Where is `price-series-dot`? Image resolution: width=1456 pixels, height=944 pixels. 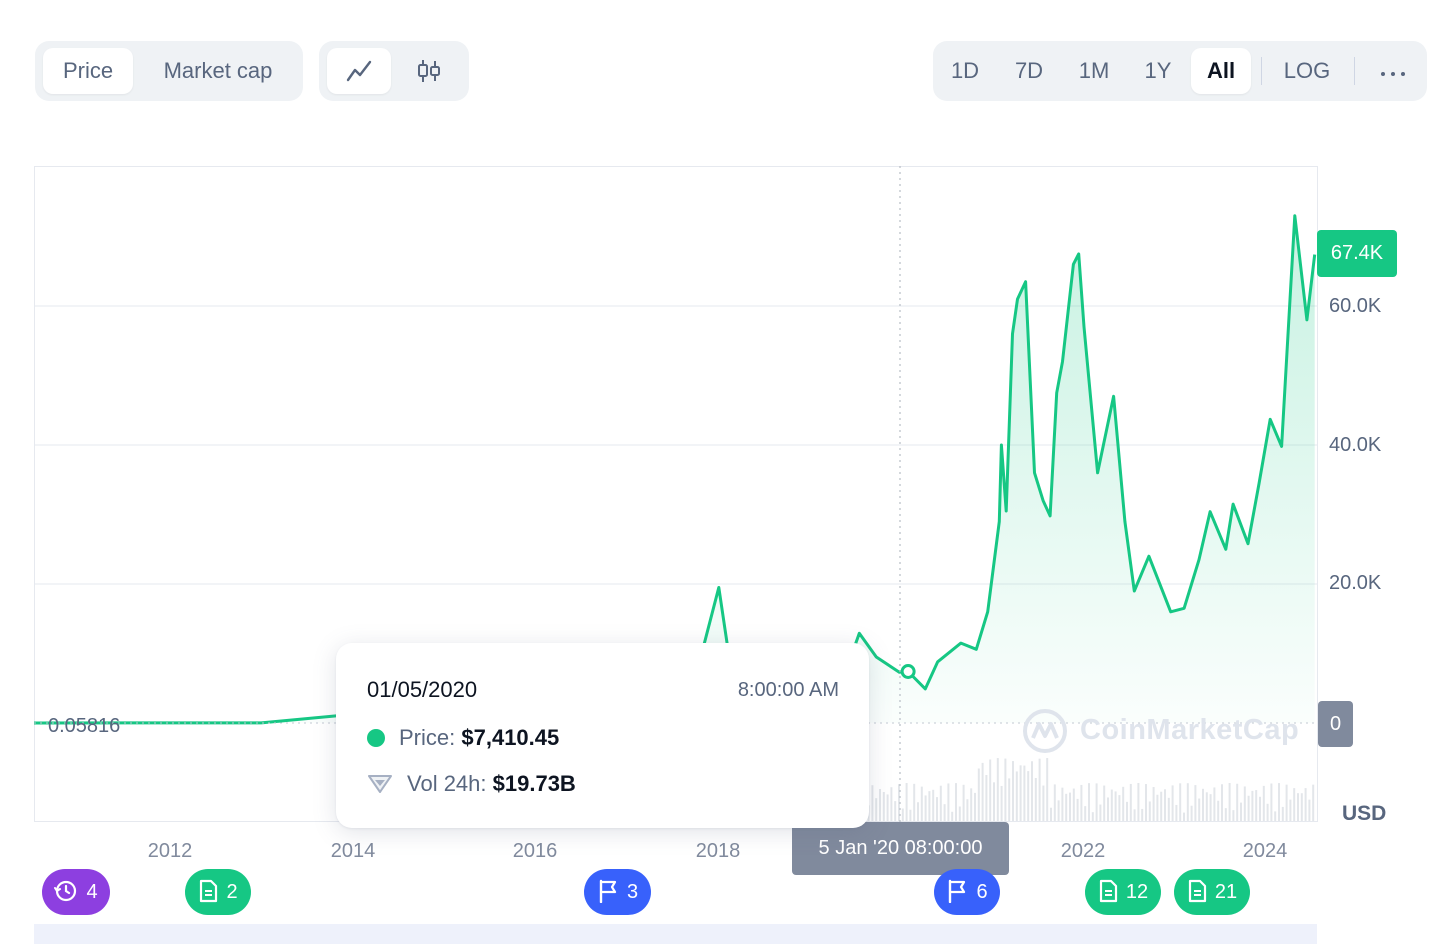 price-series-dot is located at coordinates (376, 738).